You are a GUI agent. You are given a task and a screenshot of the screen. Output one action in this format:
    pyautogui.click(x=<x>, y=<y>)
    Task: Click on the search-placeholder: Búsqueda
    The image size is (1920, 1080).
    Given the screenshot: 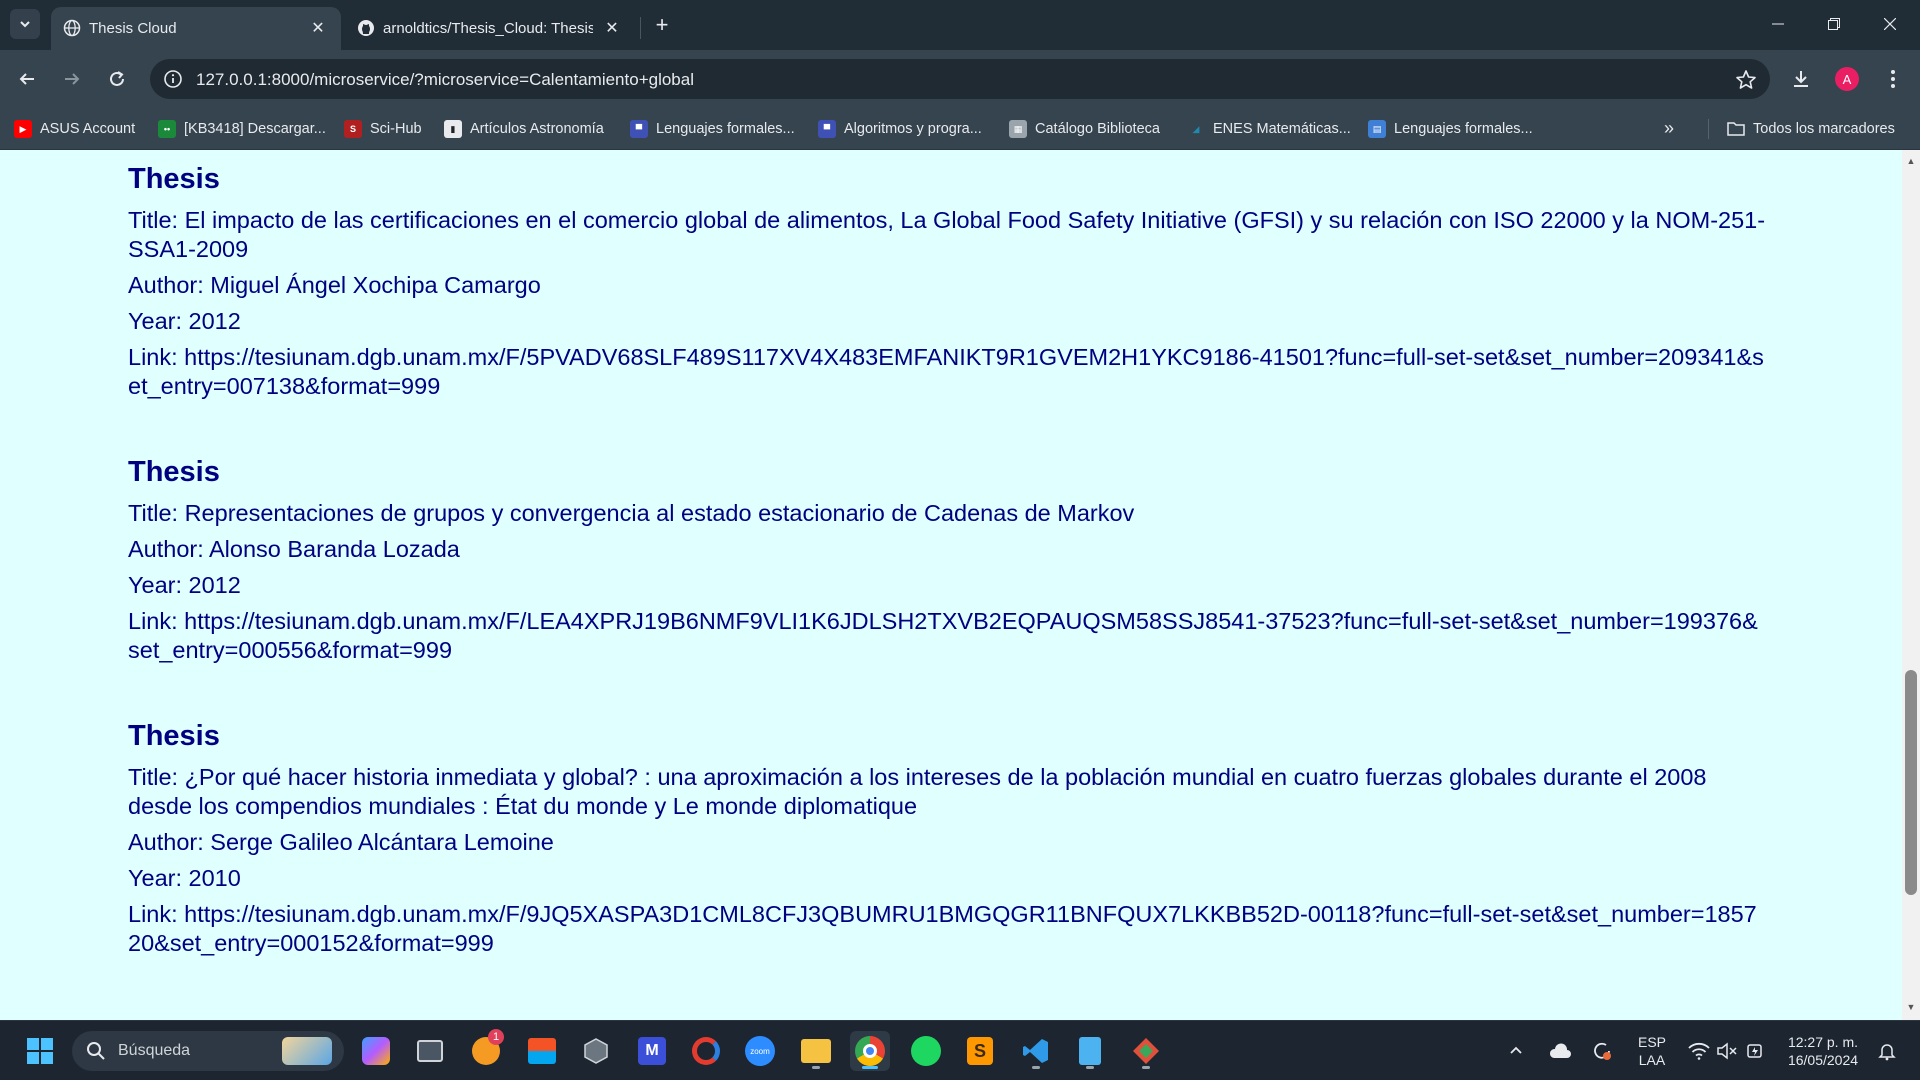 What is the action you would take?
    pyautogui.click(x=154, y=1050)
    